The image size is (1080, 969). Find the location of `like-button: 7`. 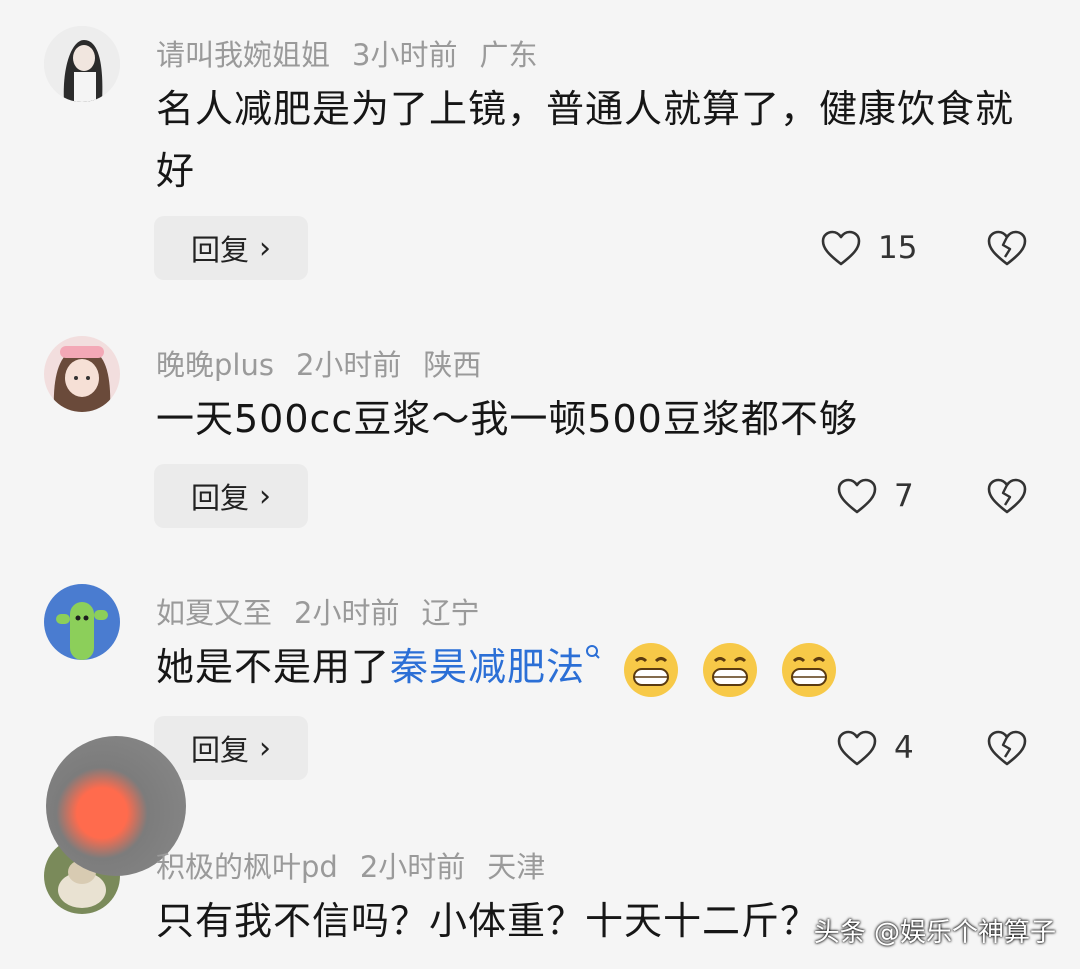

like-button: 7 is located at coordinates (875, 496).